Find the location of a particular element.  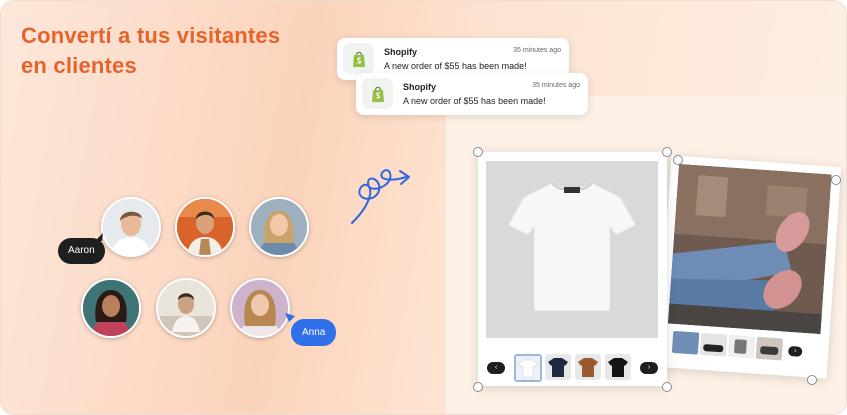

curly-arrow-icon is located at coordinates (380, 196).